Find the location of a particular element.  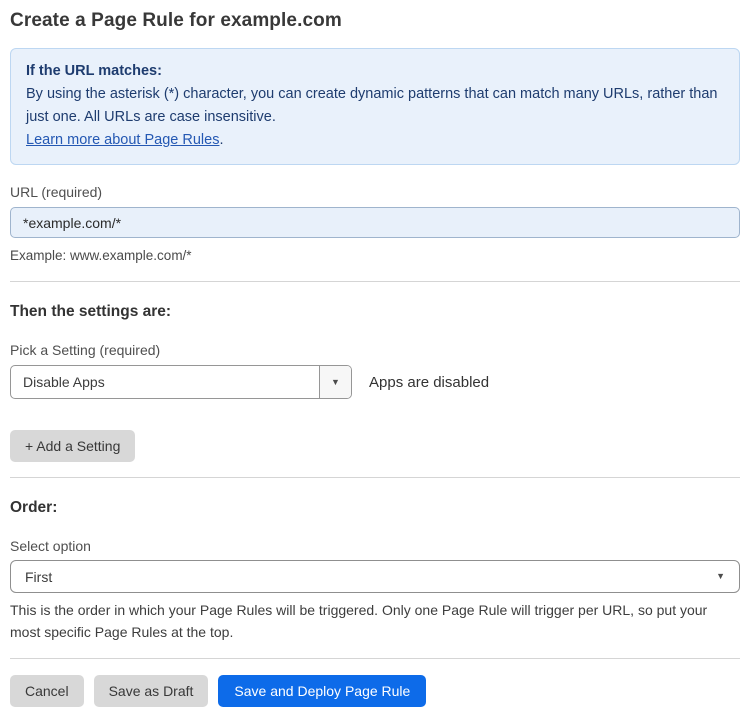

link-period: . is located at coordinates (221, 140).